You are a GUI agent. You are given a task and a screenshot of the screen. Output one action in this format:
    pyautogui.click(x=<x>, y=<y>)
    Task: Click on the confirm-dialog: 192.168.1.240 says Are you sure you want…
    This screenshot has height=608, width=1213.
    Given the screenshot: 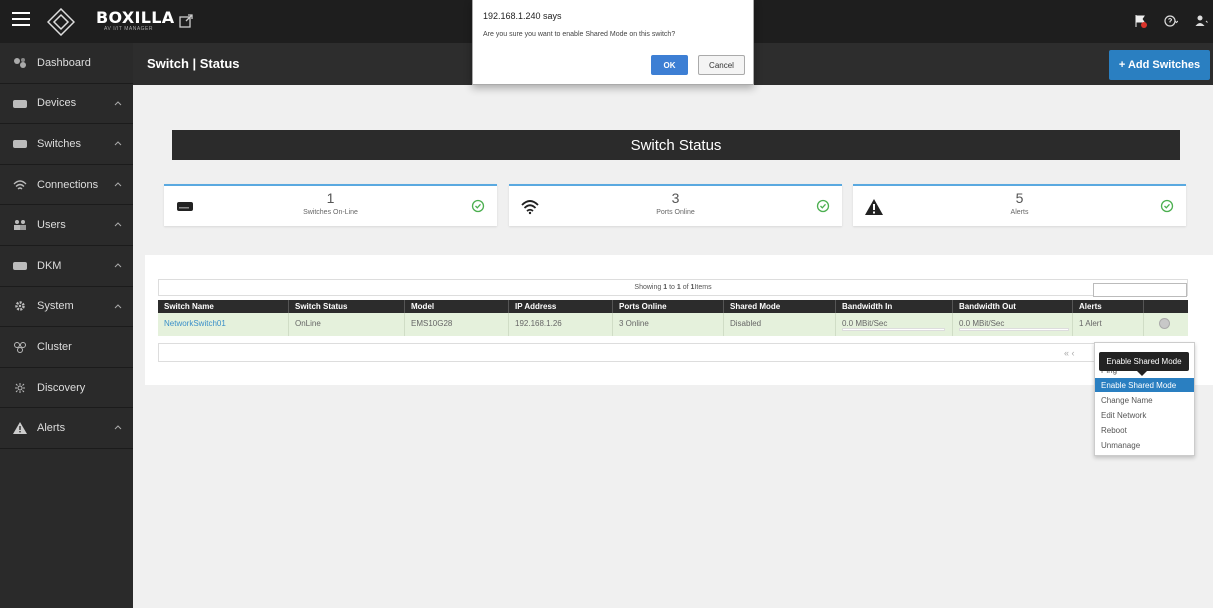 What is the action you would take?
    pyautogui.click(x=613, y=42)
    